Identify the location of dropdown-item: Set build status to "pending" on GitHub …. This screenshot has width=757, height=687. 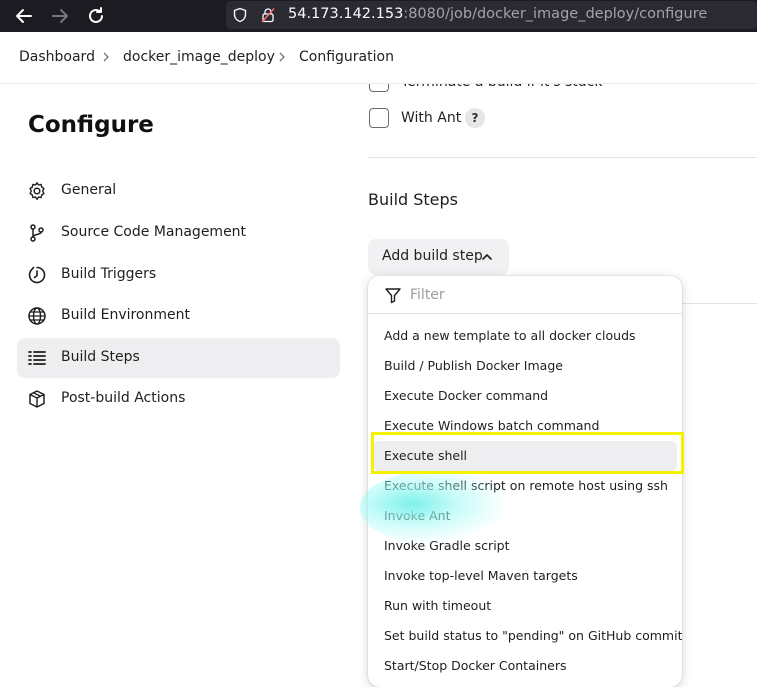
(527, 636).